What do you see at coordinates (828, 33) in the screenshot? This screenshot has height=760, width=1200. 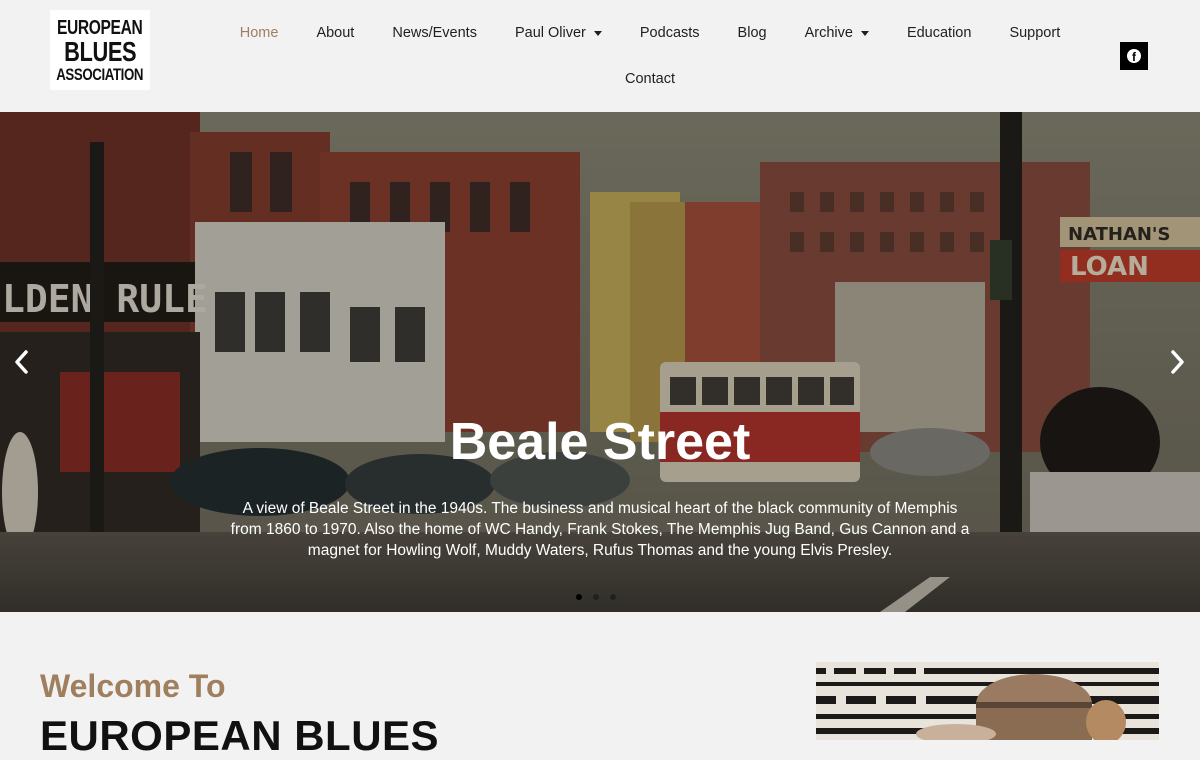 I see `nav-label: Archive` at bounding box center [828, 33].